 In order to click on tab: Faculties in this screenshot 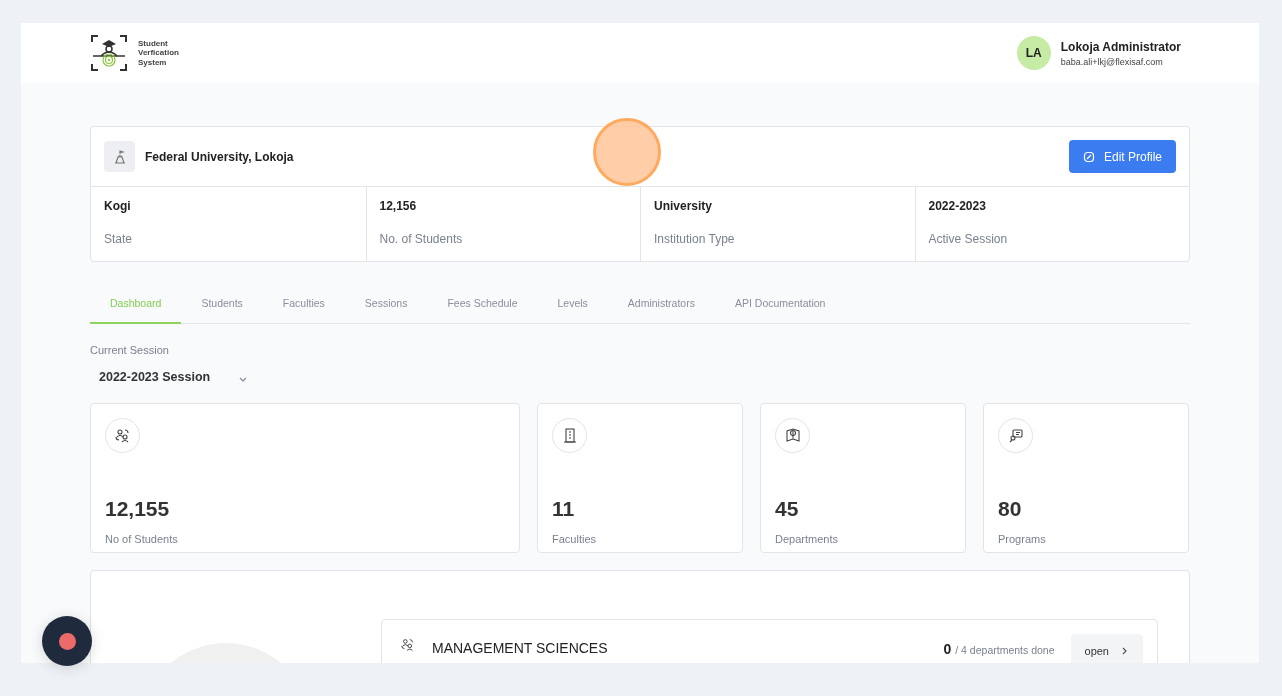, I will do `click(303, 304)`.